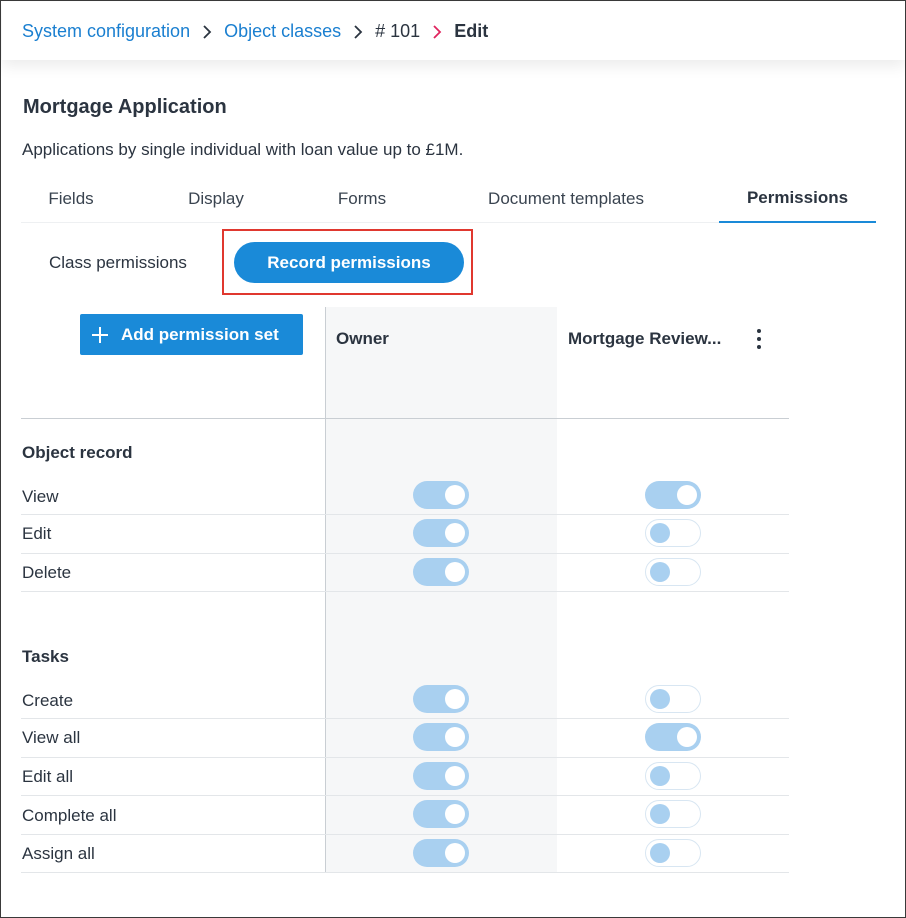 This screenshot has height=918, width=906. What do you see at coordinates (566, 199) in the screenshot?
I see `tab-document-templates: Document templates` at bounding box center [566, 199].